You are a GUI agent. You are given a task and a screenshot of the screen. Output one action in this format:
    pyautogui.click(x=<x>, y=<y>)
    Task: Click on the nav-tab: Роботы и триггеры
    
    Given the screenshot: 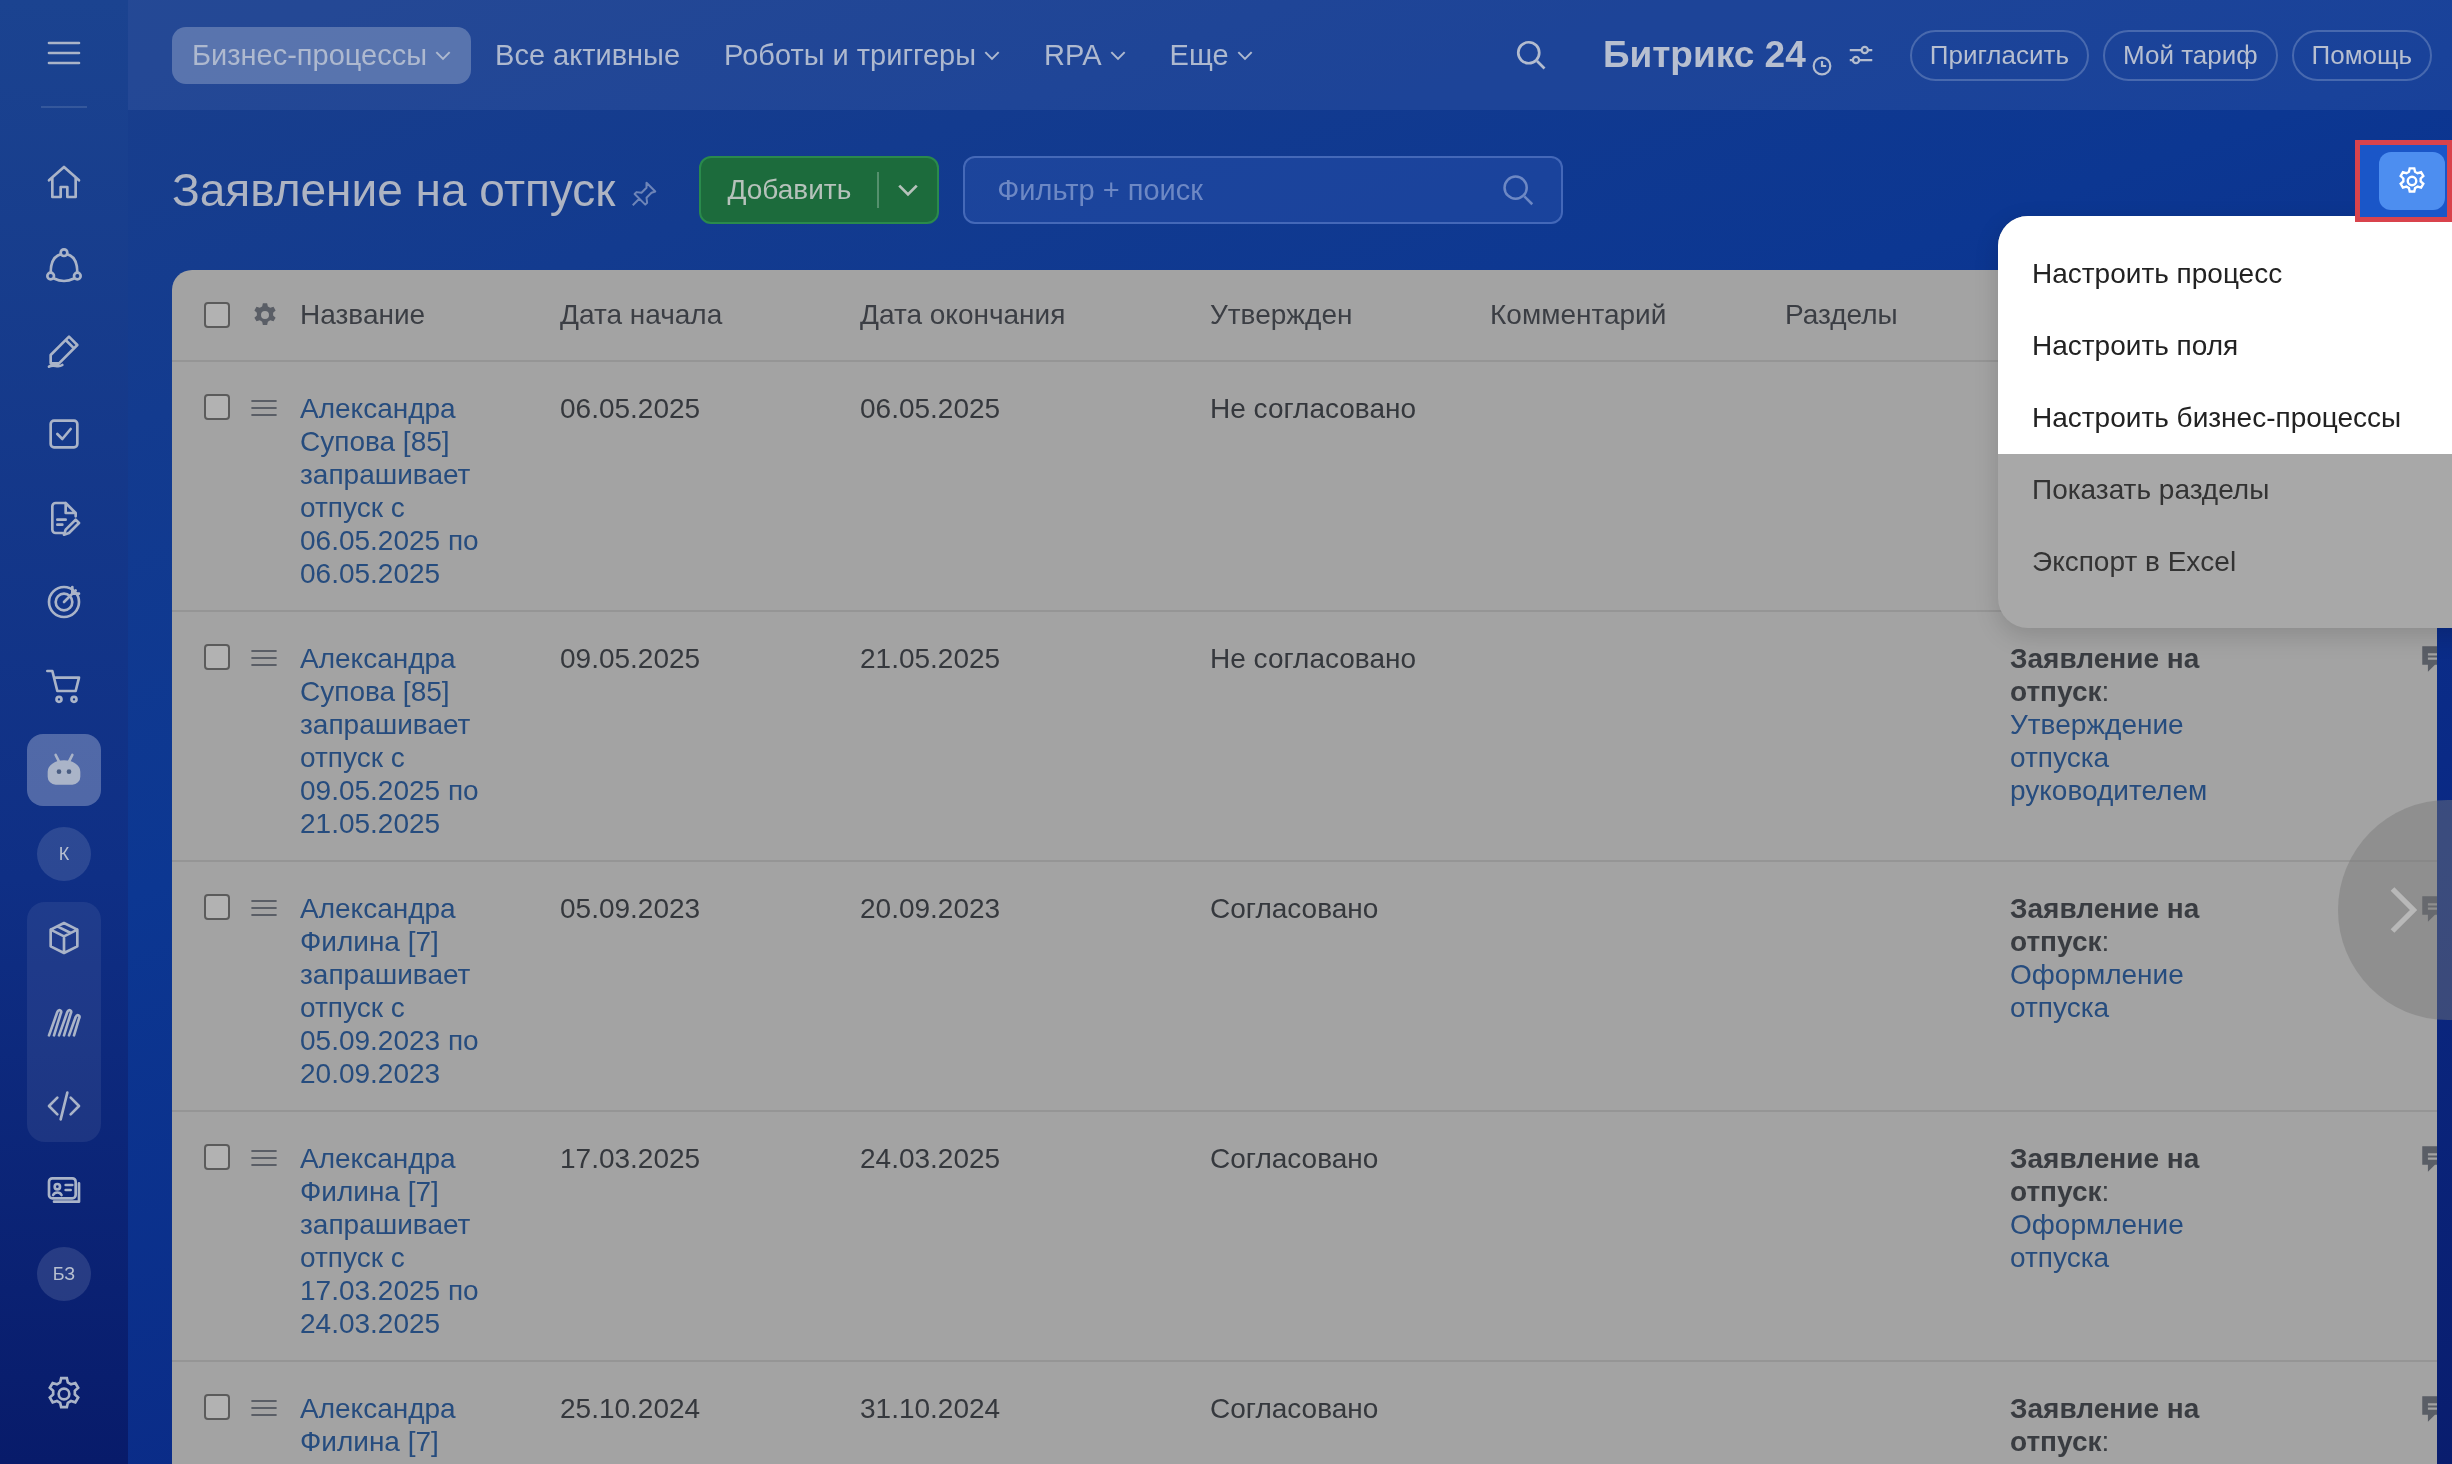 What is the action you would take?
    pyautogui.click(x=862, y=55)
    